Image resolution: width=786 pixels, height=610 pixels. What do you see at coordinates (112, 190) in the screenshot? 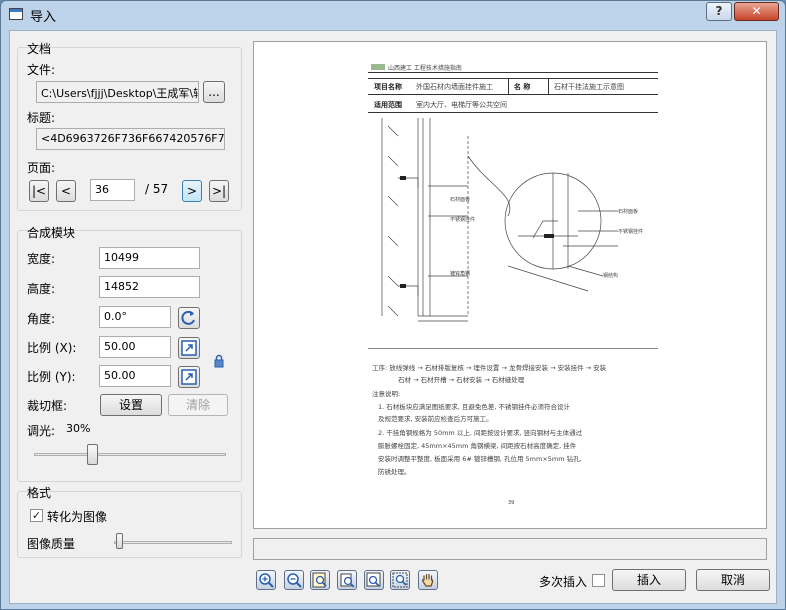
I see `page-number-input: 36` at bounding box center [112, 190].